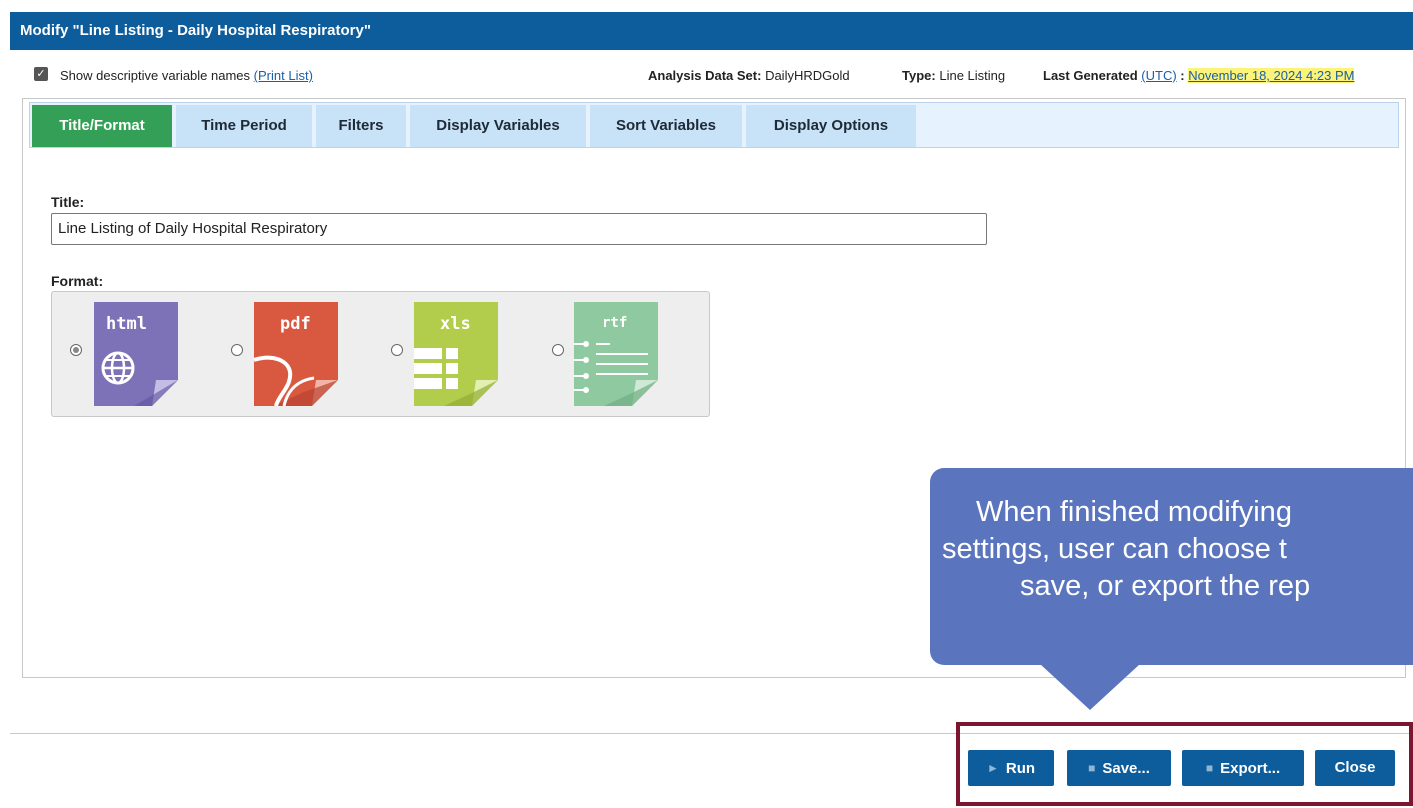  I want to click on tab-sort-variables: Sort Variables, so click(666, 126).